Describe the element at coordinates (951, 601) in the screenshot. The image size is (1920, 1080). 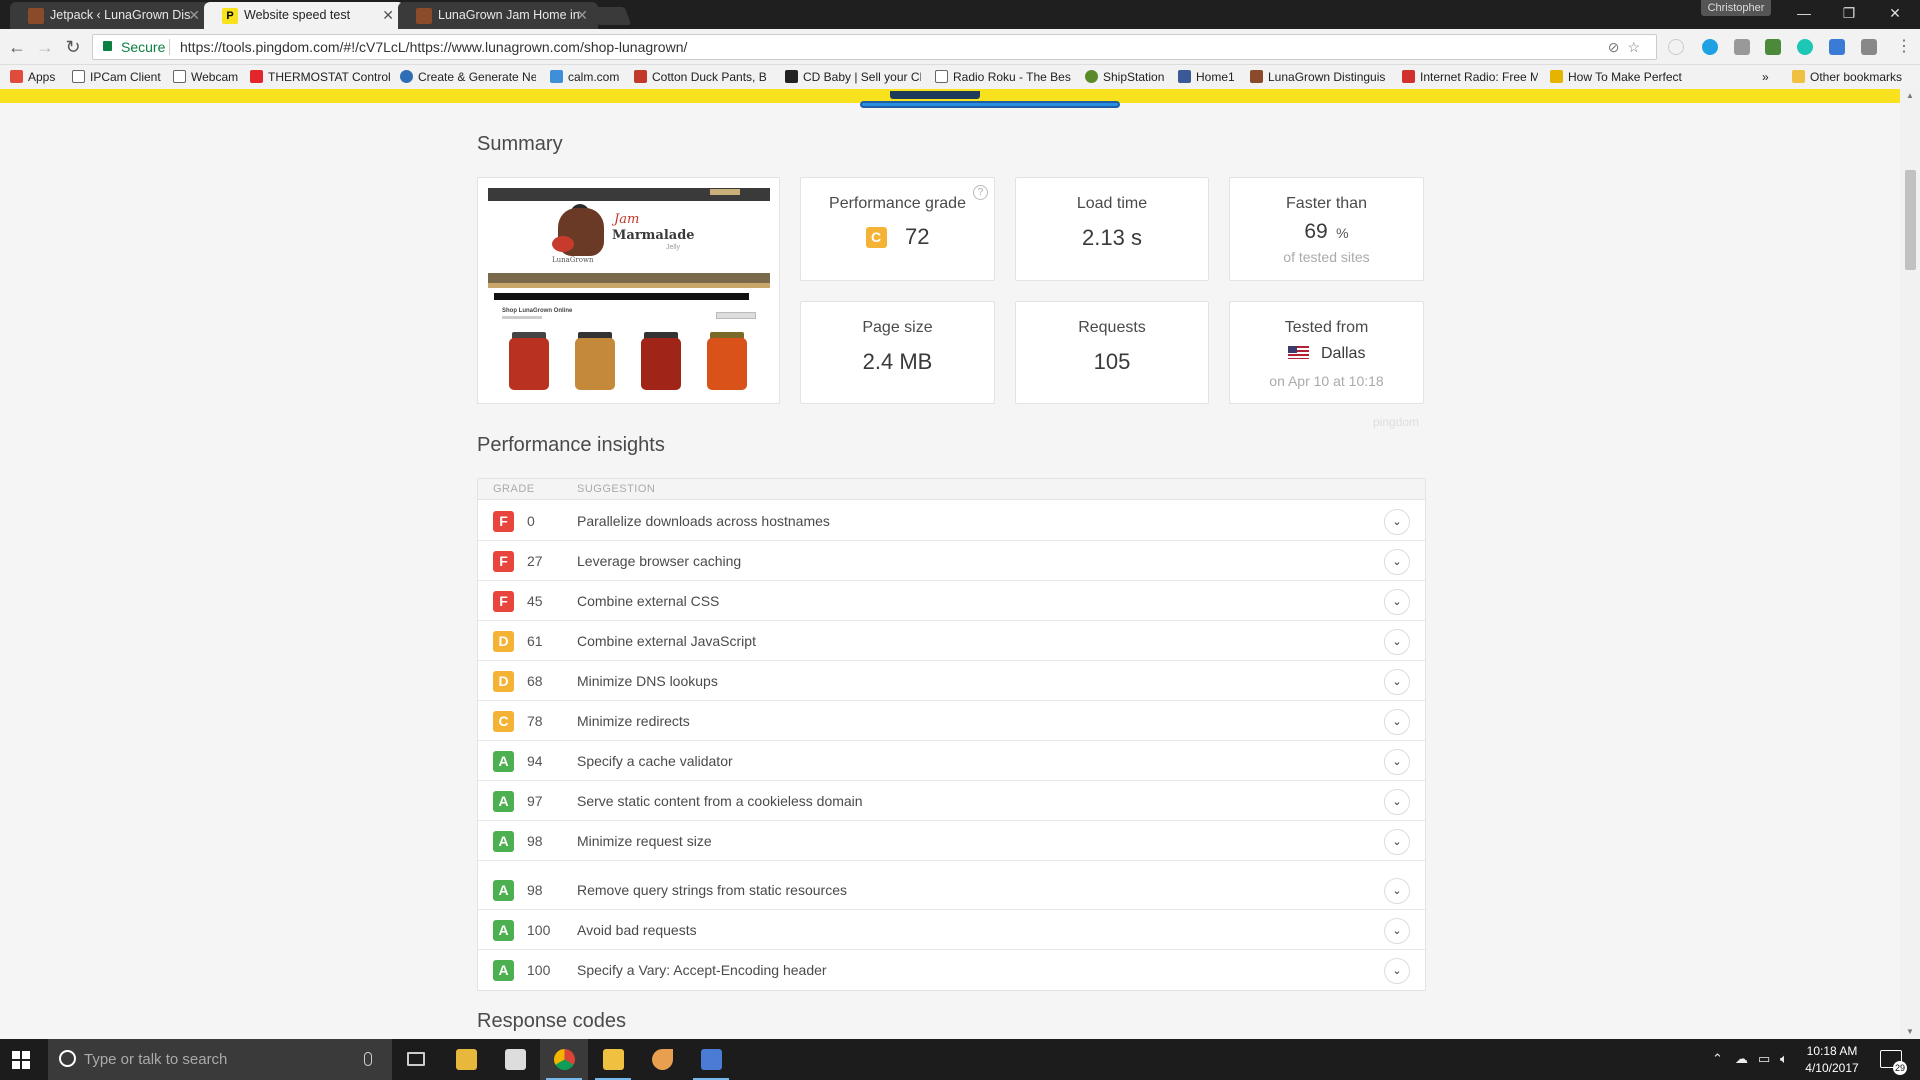
I see `insight-row: F 45 Combine external CSS ⌄` at that location.